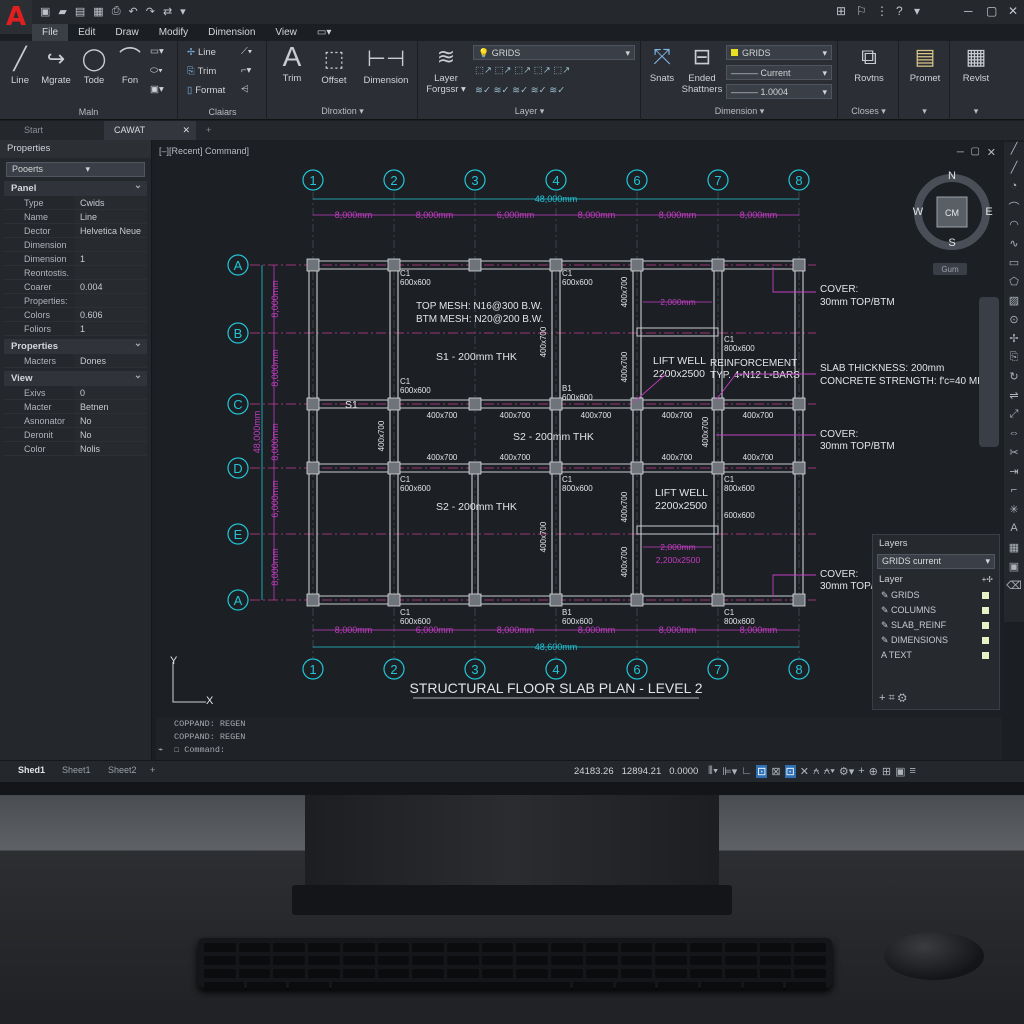 The width and height of the screenshot is (1024, 1024). What do you see at coordinates (1014, 569) in the screenshot?
I see `block-icon: ▣` at bounding box center [1014, 569].